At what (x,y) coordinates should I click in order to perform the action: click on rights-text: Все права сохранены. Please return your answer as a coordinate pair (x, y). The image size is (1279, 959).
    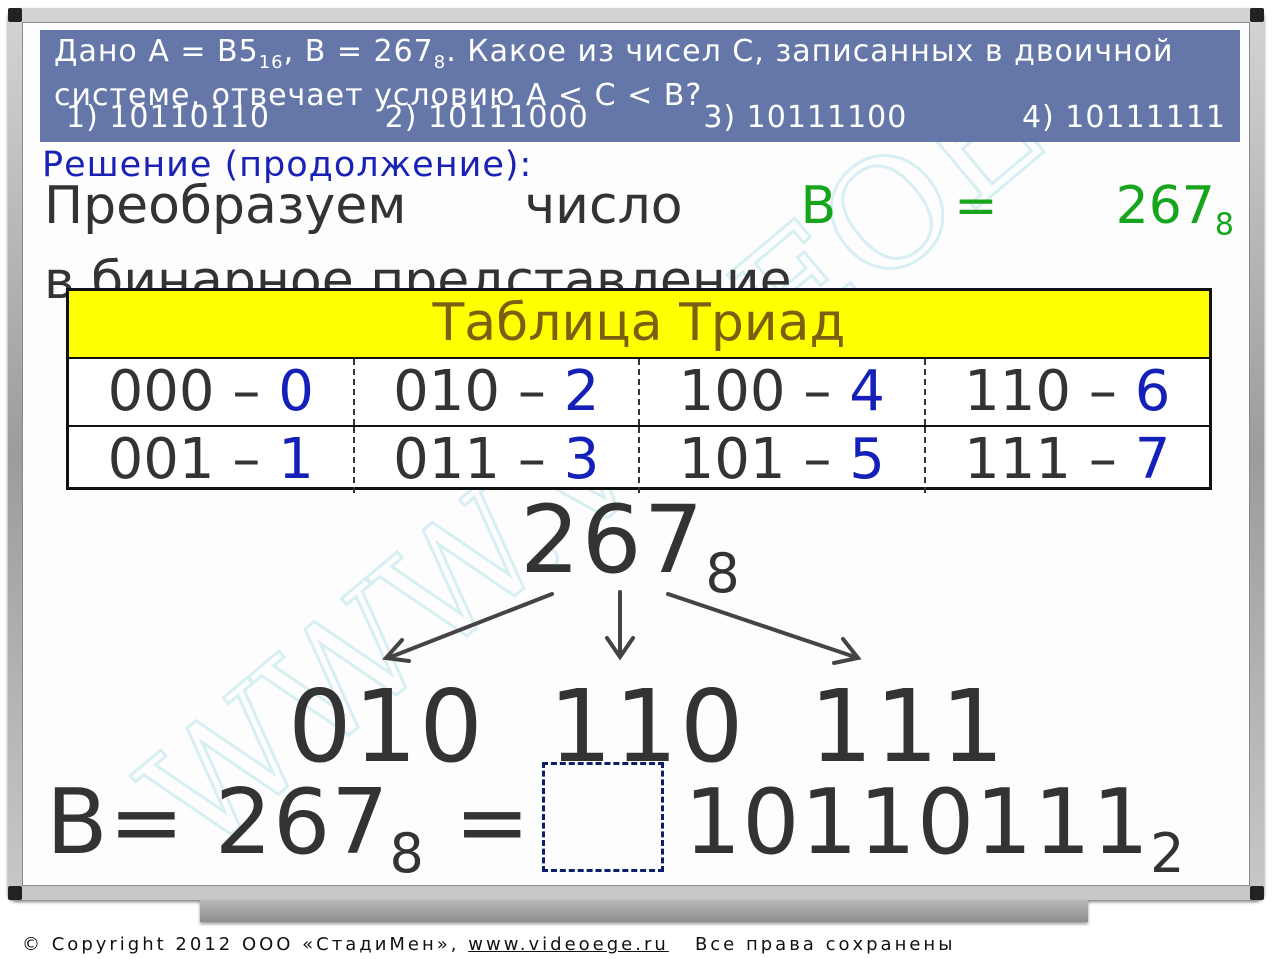
    Looking at the image, I should click on (825, 944).